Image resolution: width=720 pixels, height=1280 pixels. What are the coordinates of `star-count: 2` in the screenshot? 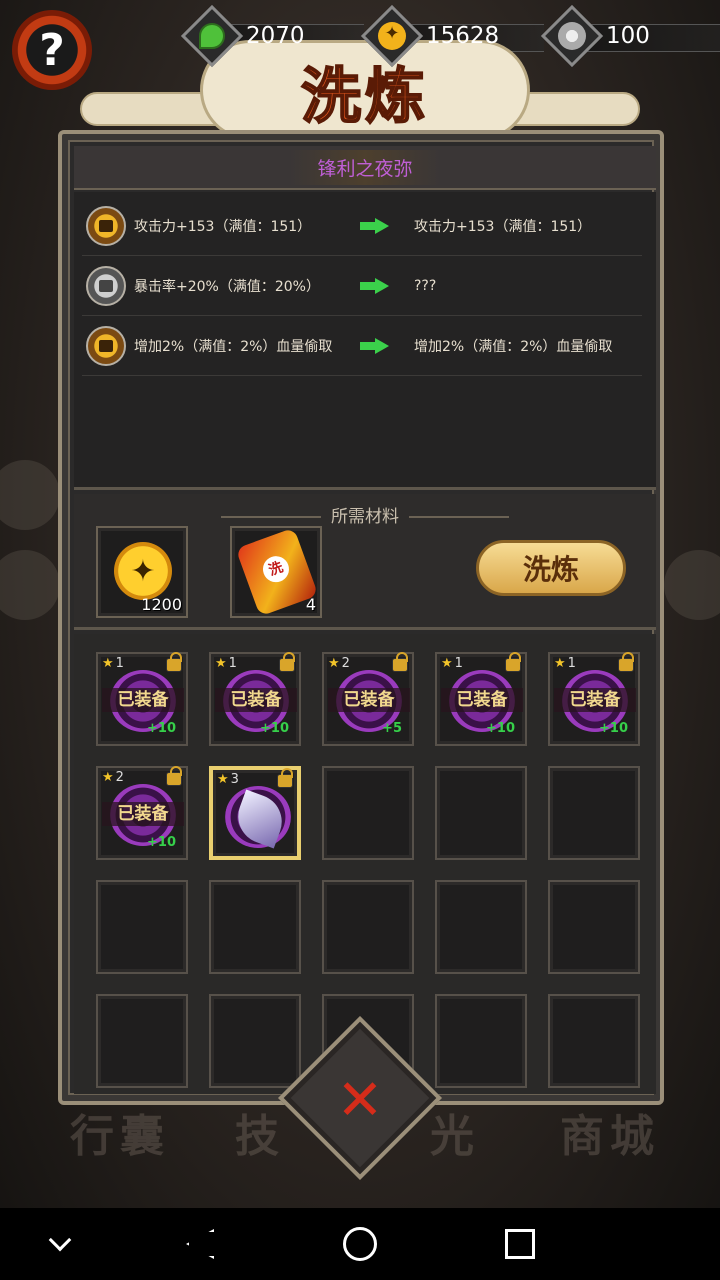 It's located at (119, 777).